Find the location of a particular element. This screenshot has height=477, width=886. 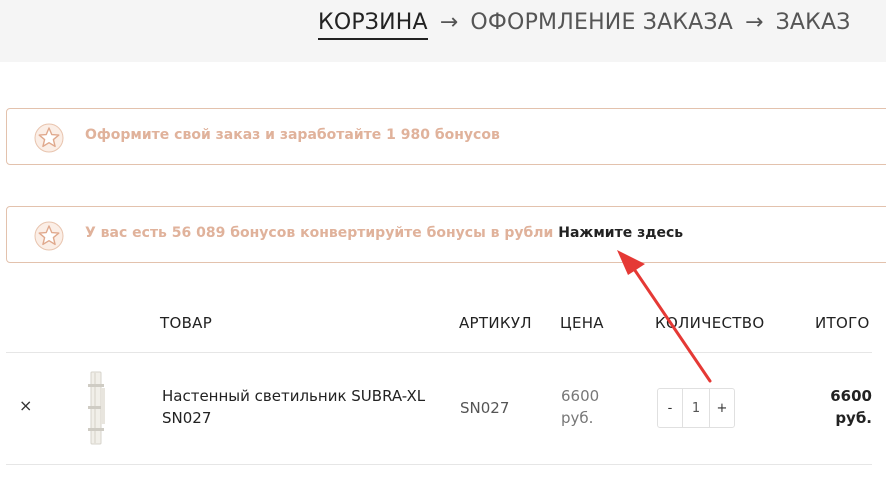

breadcrumb: КОРЗИНА → ОФОРМЛЕНИЕ ЗАКАЗА → ЗАКАЗ is located at coordinates (584, 25).